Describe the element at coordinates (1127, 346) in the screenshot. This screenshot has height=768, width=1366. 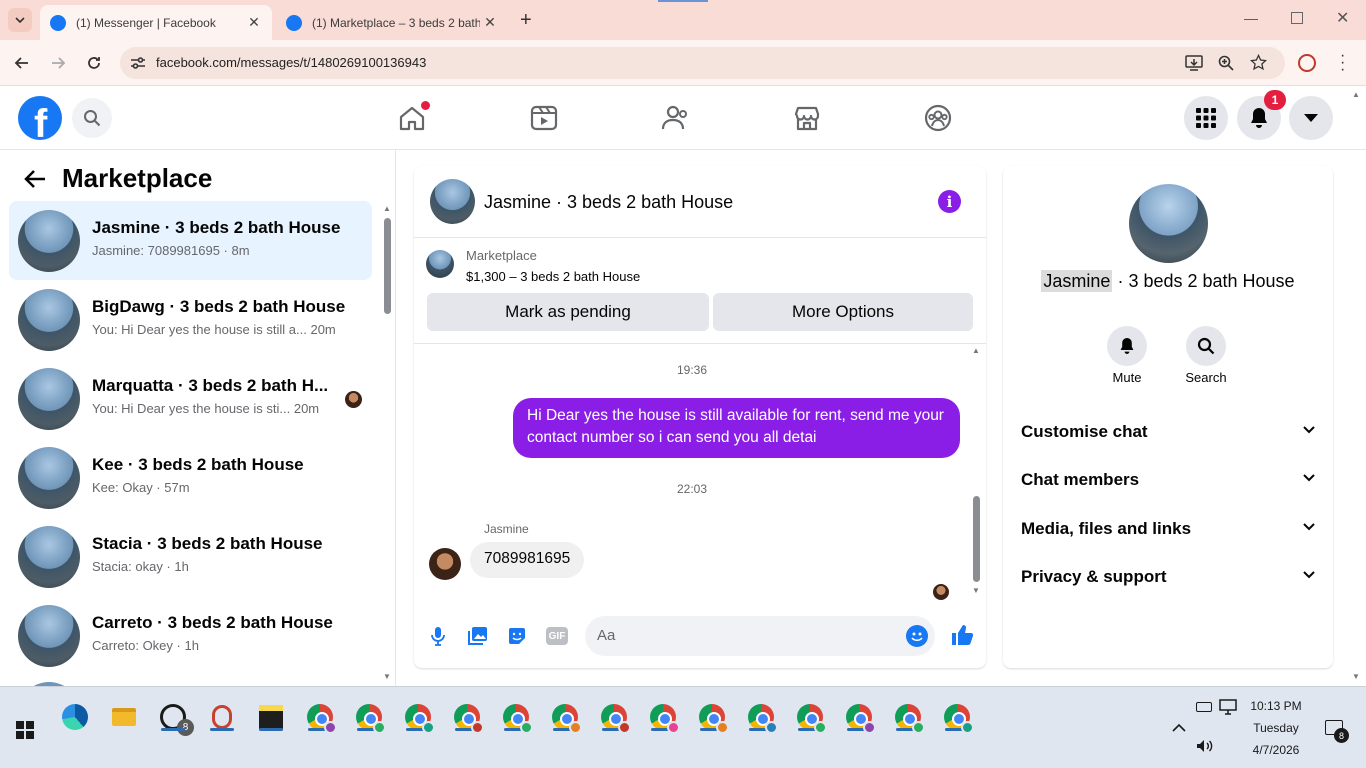
I see `mute-button` at that location.